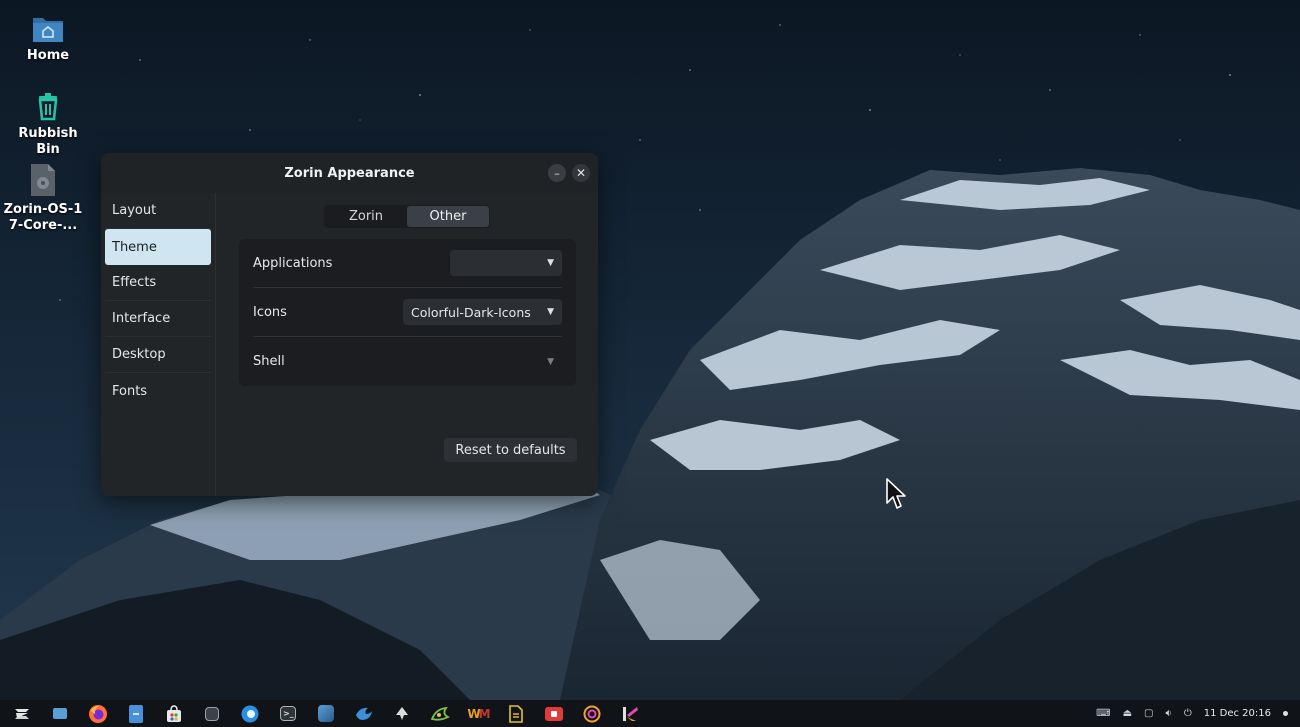 Image resolution: width=1300 pixels, height=727 pixels. What do you see at coordinates (158, 247) in the screenshot?
I see `sidebar-item-theme: Theme` at bounding box center [158, 247].